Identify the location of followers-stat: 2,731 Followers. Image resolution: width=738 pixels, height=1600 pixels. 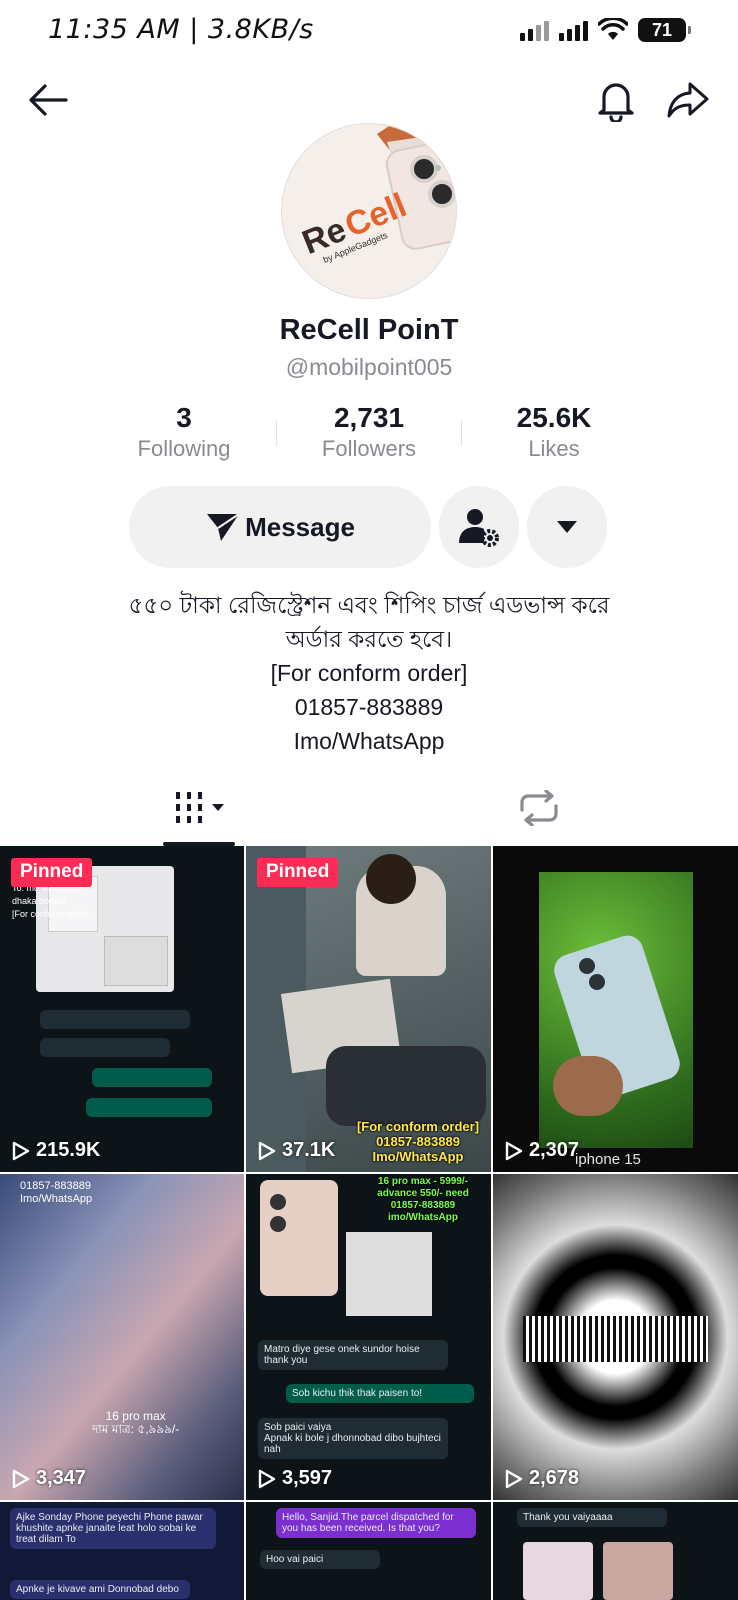
(369, 432).